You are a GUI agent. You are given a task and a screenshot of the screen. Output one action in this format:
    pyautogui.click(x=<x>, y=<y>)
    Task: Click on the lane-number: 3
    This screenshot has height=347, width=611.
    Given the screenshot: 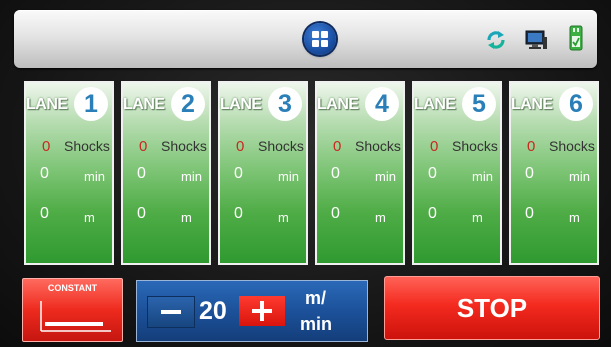 What is the action you would take?
    pyautogui.click(x=285, y=104)
    